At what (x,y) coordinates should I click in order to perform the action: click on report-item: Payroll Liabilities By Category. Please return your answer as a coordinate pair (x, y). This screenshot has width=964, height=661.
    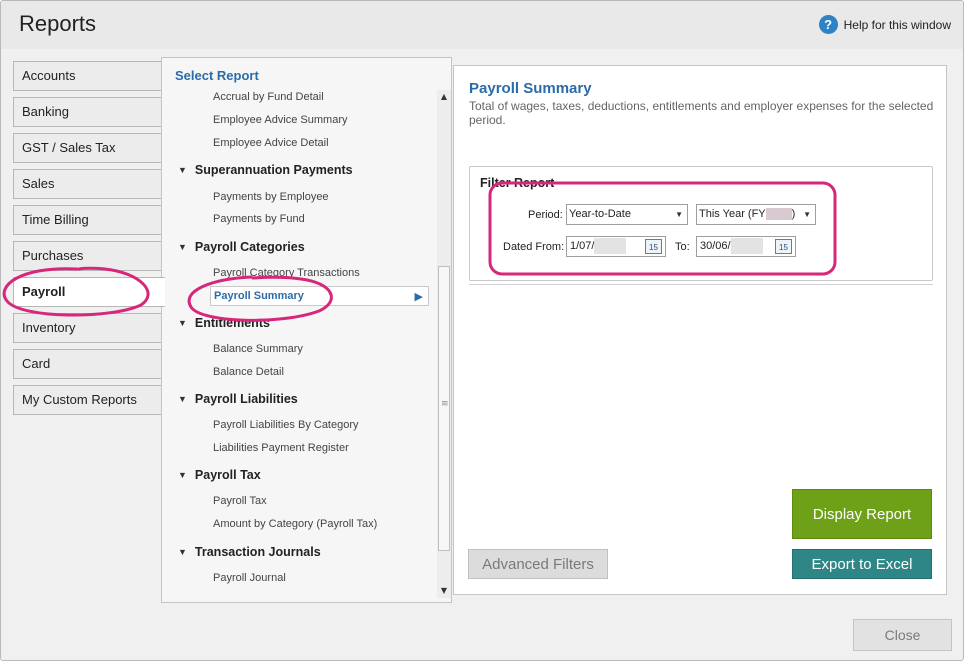
    Looking at the image, I should click on (286, 425).